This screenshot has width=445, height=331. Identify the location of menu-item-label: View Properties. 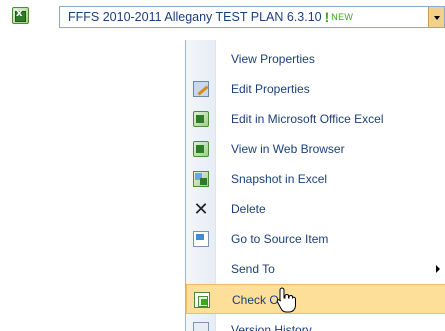
(273, 59).